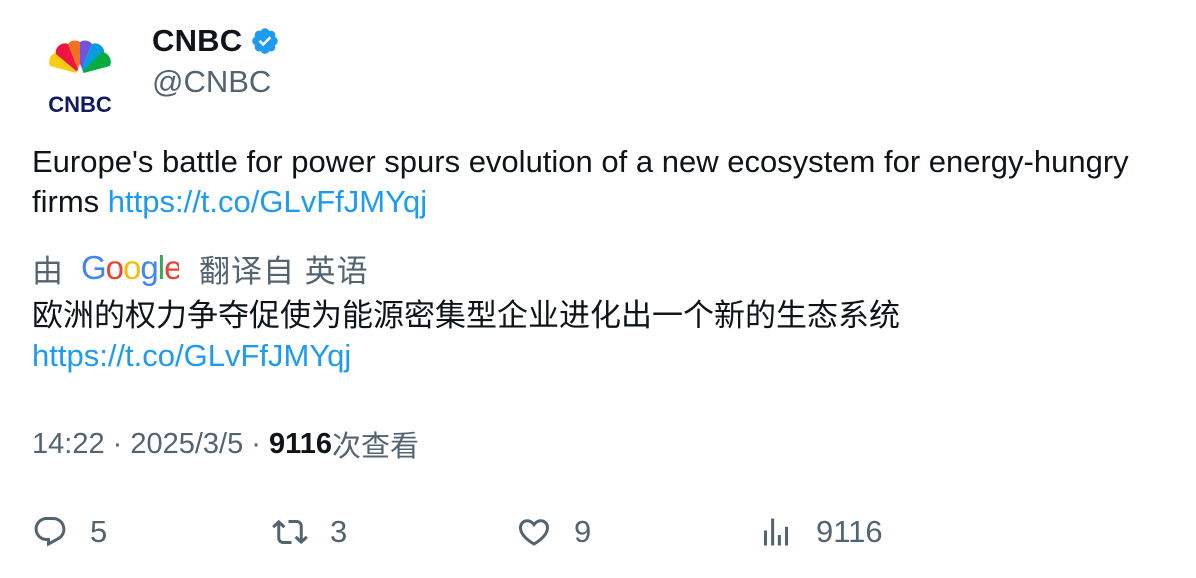 The width and height of the screenshot is (1196, 578). What do you see at coordinates (267, 201) in the screenshot?
I see `tweet-link: https://t.co/GLvFfJMYqj` at bounding box center [267, 201].